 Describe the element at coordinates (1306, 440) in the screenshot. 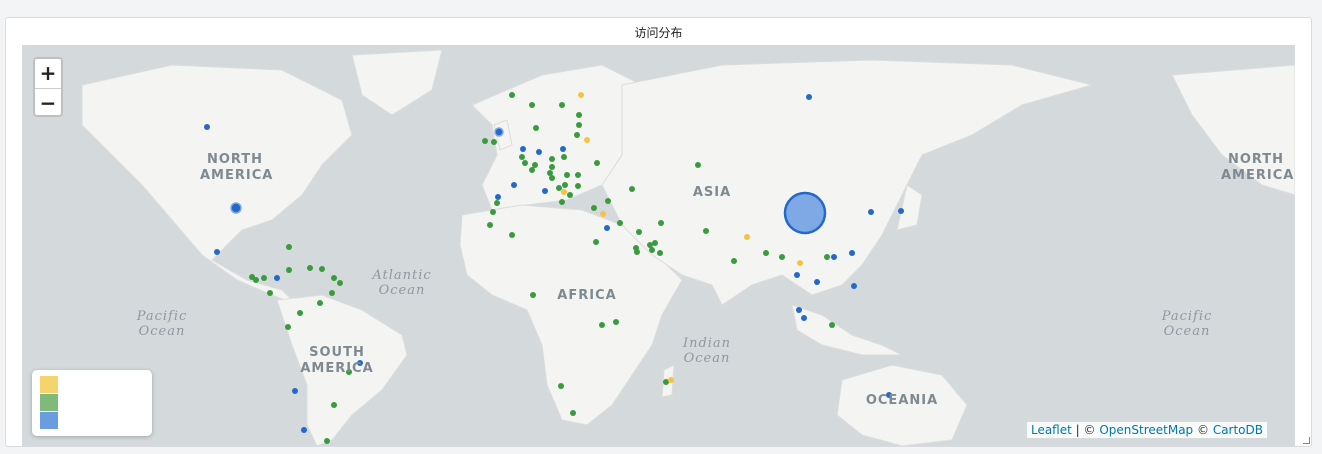

I see `resize-handle-icon` at that location.